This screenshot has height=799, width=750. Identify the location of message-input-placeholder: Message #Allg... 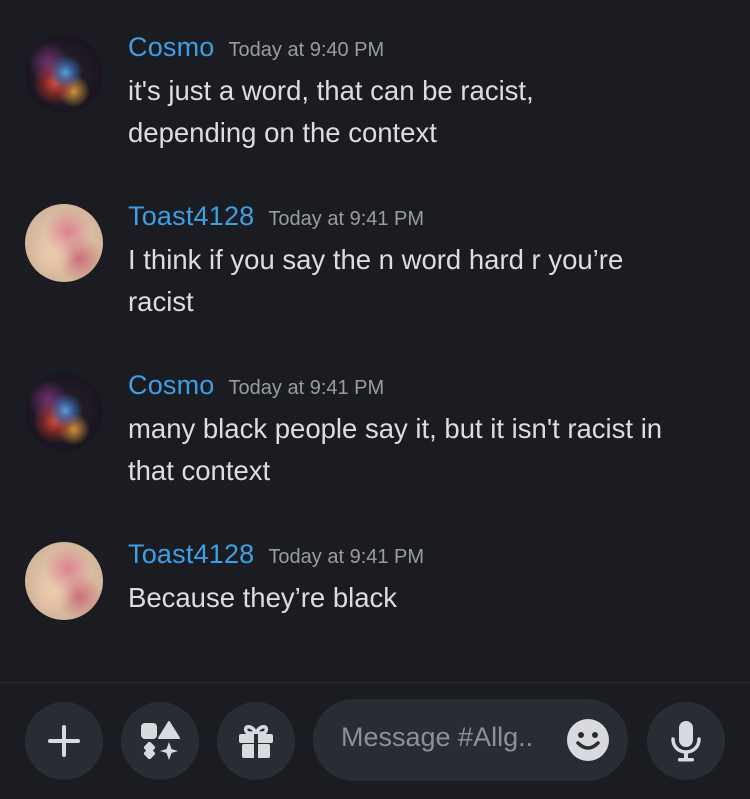
(437, 737).